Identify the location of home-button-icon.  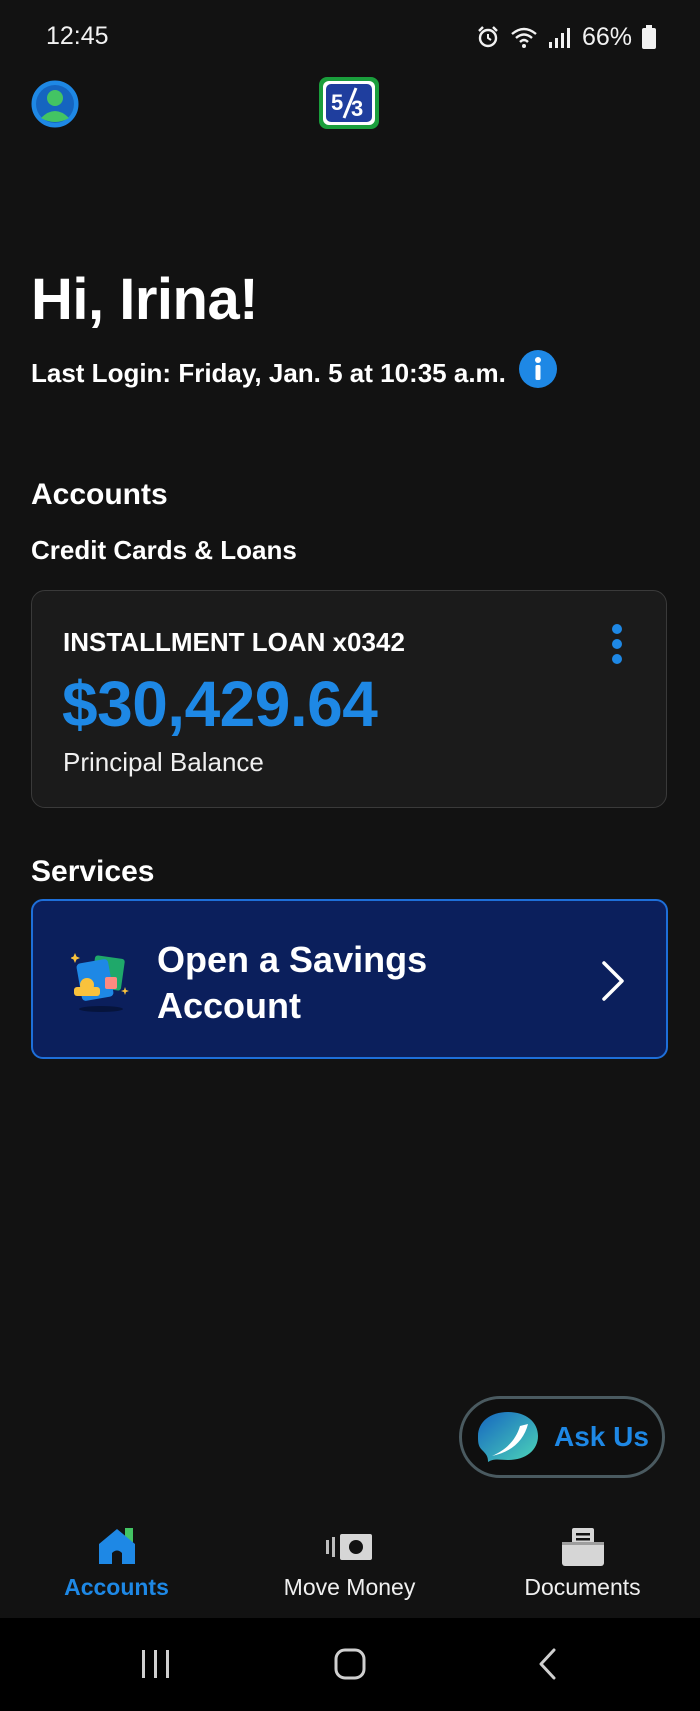
(350, 1664).